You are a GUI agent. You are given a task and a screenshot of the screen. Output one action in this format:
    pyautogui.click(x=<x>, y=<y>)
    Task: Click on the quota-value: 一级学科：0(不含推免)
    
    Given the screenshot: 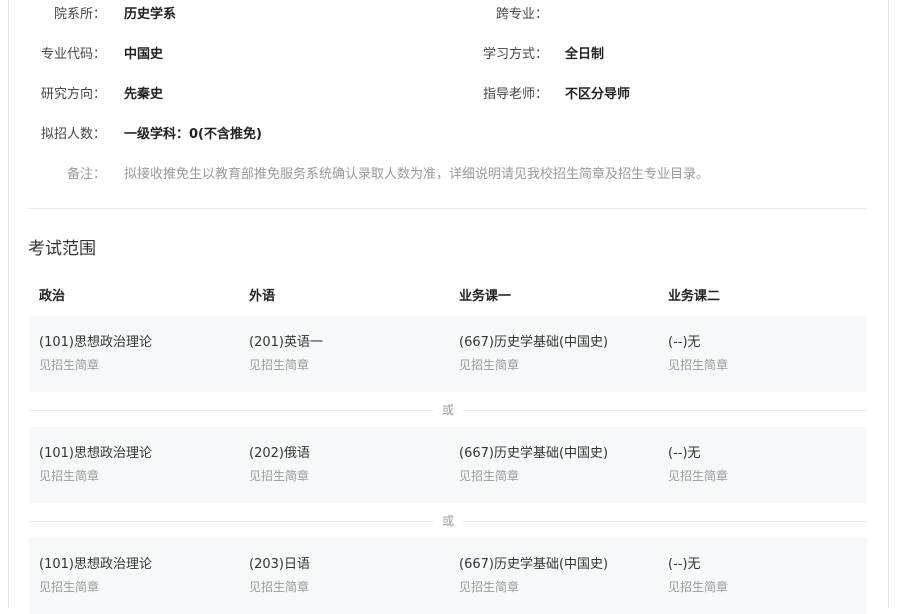 What is the action you would take?
    pyautogui.click(x=193, y=134)
    